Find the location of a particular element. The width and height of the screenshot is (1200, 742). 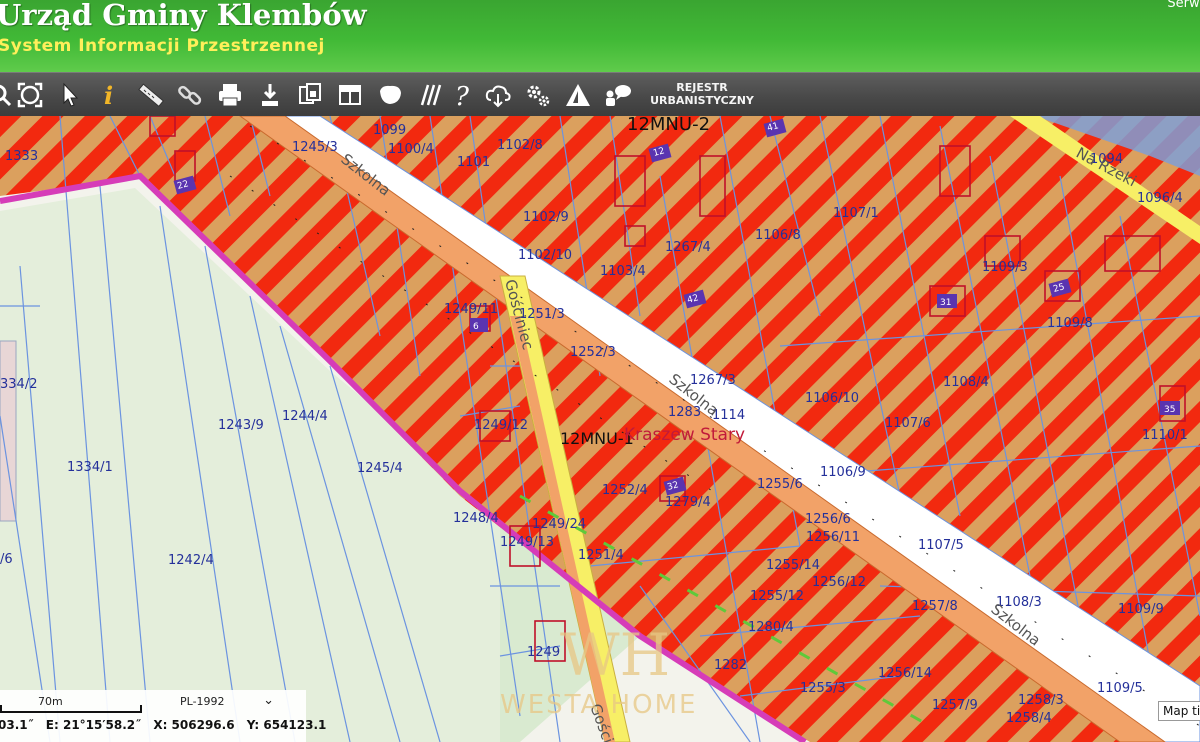

gears-icon is located at coordinates (538, 96).